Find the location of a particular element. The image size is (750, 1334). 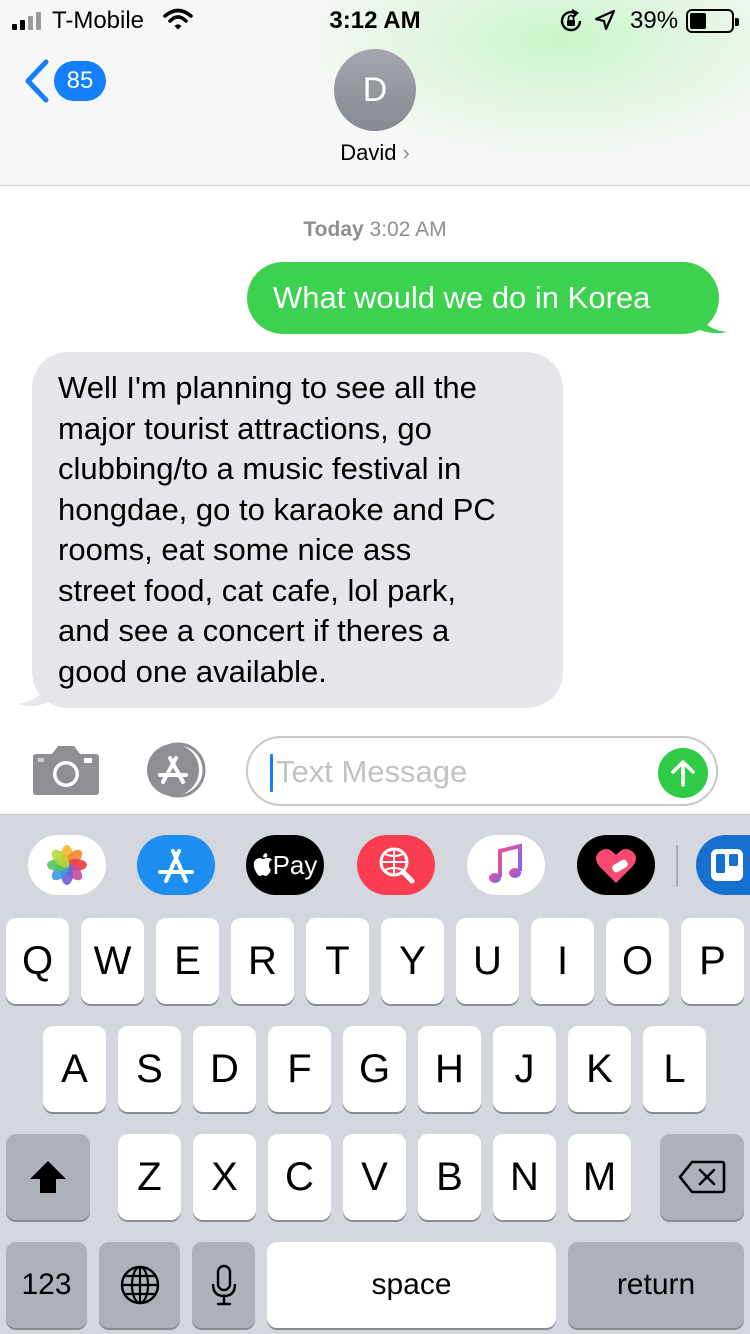

return-key: return is located at coordinates (656, 1285).